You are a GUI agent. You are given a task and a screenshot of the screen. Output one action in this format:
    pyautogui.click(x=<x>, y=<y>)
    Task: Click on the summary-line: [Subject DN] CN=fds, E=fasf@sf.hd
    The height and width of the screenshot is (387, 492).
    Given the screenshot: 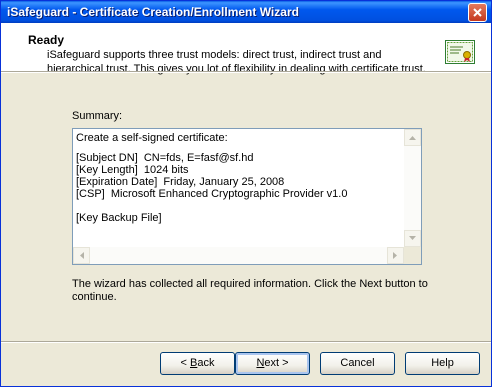 What is the action you would take?
    pyautogui.click(x=165, y=158)
    